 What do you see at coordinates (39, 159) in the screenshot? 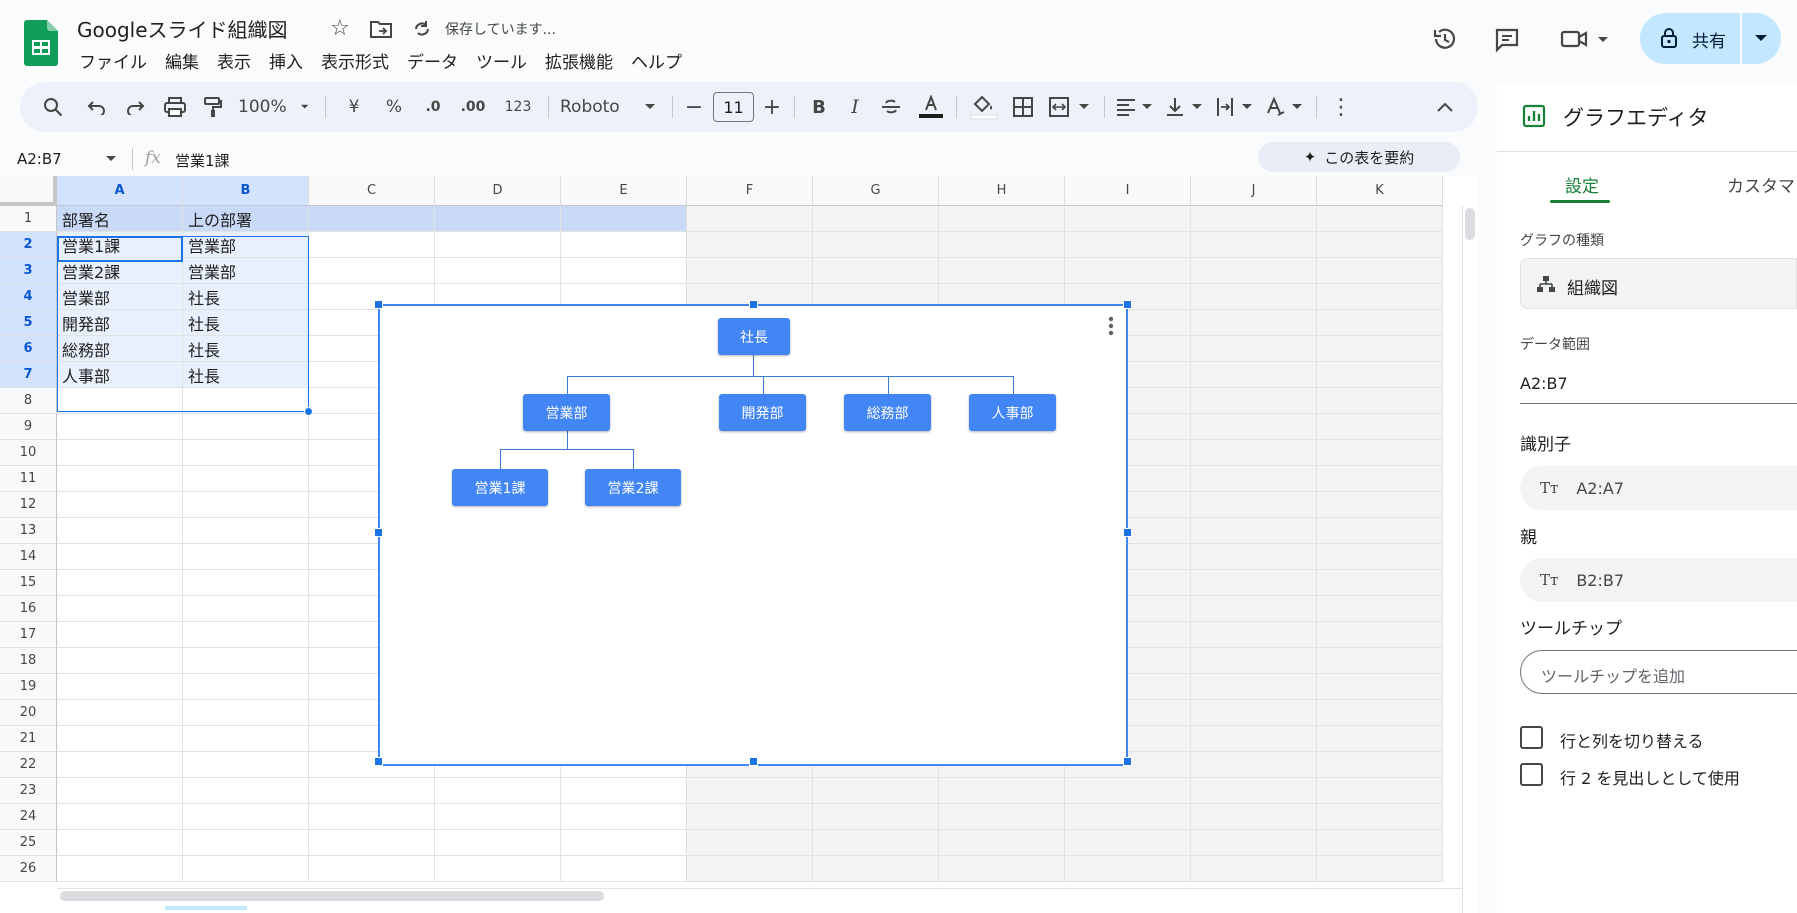
I see `name-box: A2:B7` at bounding box center [39, 159].